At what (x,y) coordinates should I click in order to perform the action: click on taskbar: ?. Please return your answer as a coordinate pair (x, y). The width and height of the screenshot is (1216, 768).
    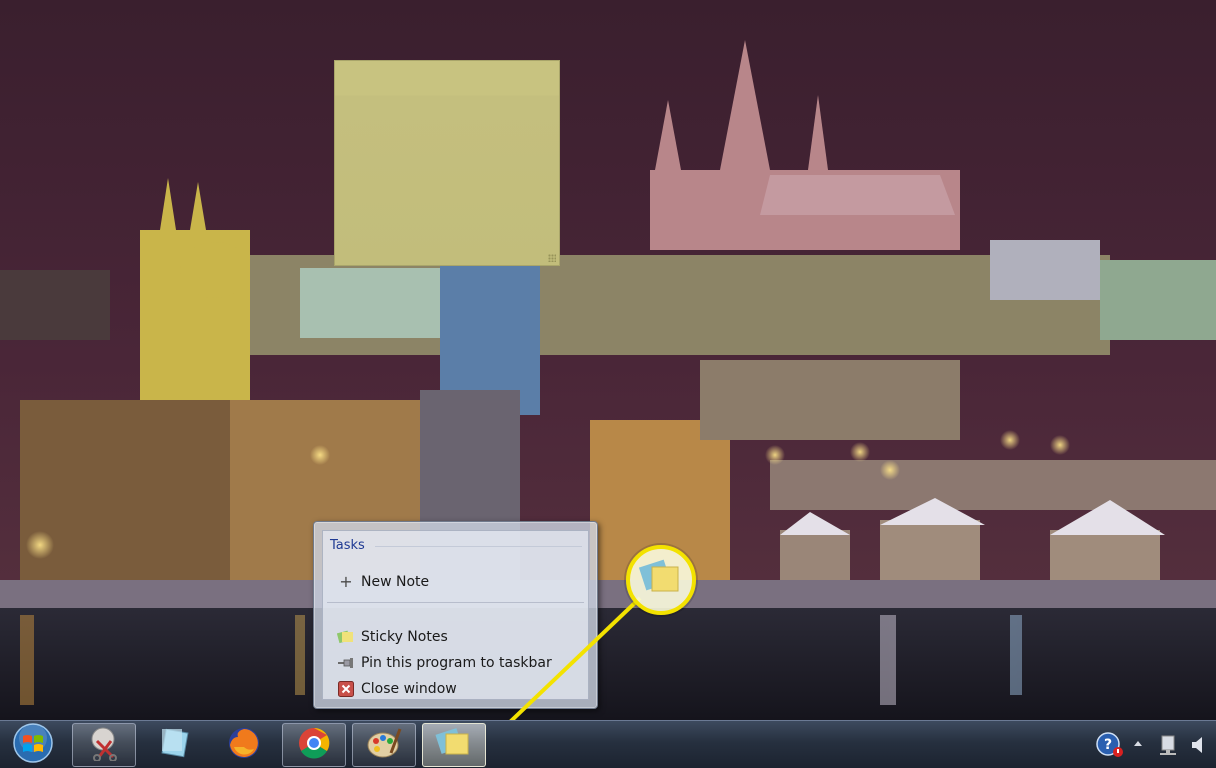
    Looking at the image, I should click on (608, 744).